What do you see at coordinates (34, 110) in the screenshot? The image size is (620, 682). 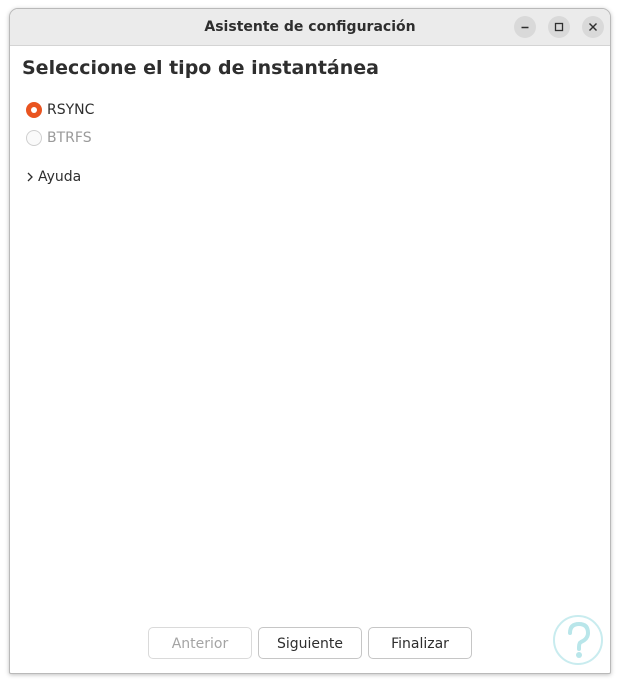 I see `radio-button-checked` at bounding box center [34, 110].